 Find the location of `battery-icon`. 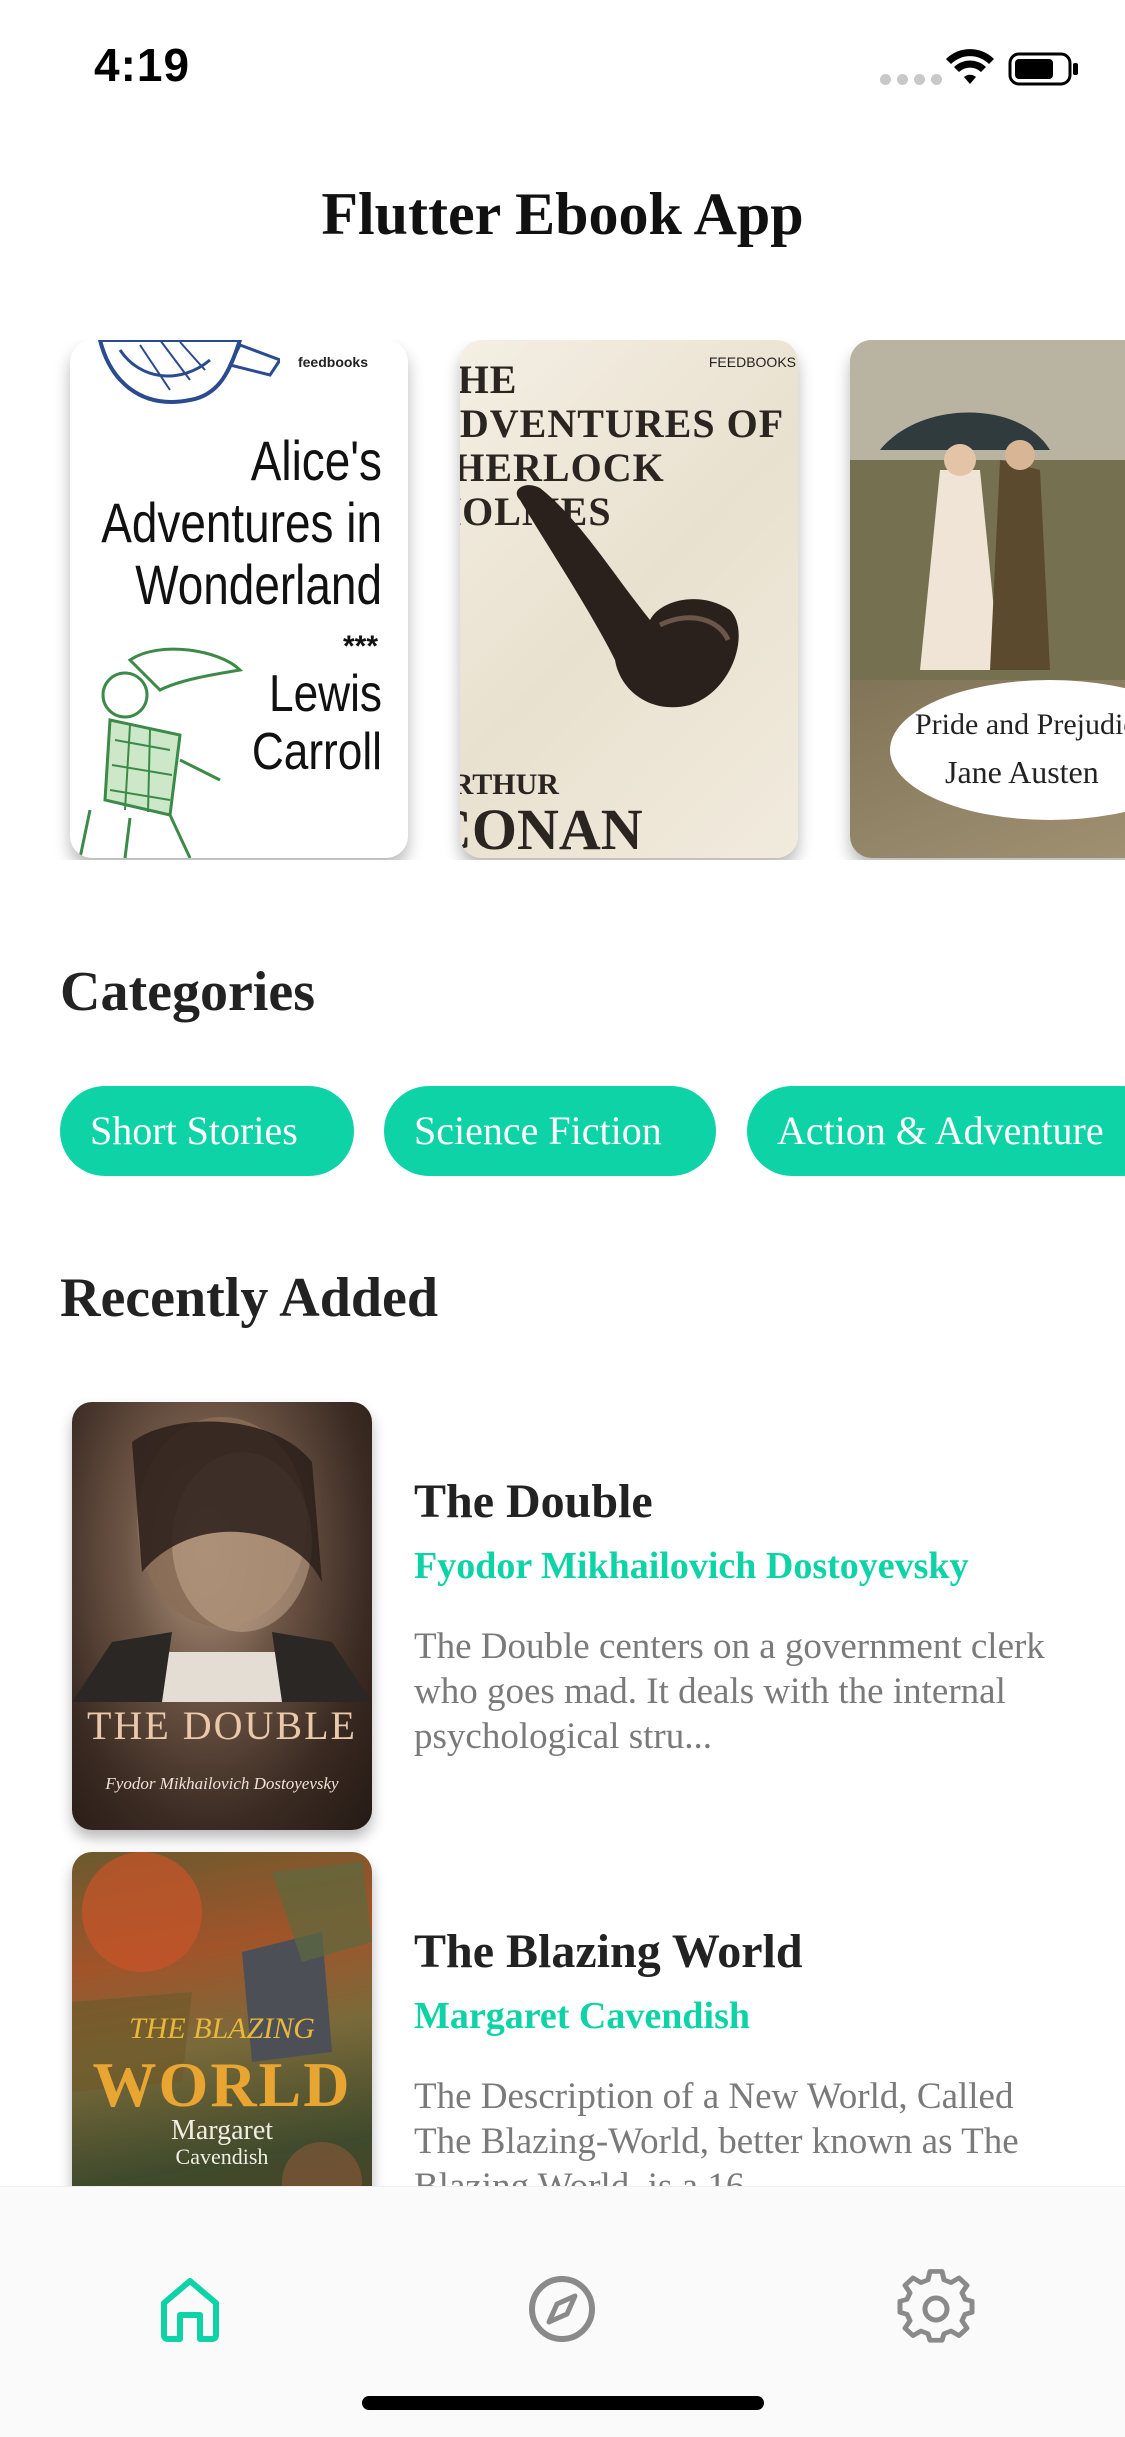

battery-icon is located at coordinates (1043, 69).